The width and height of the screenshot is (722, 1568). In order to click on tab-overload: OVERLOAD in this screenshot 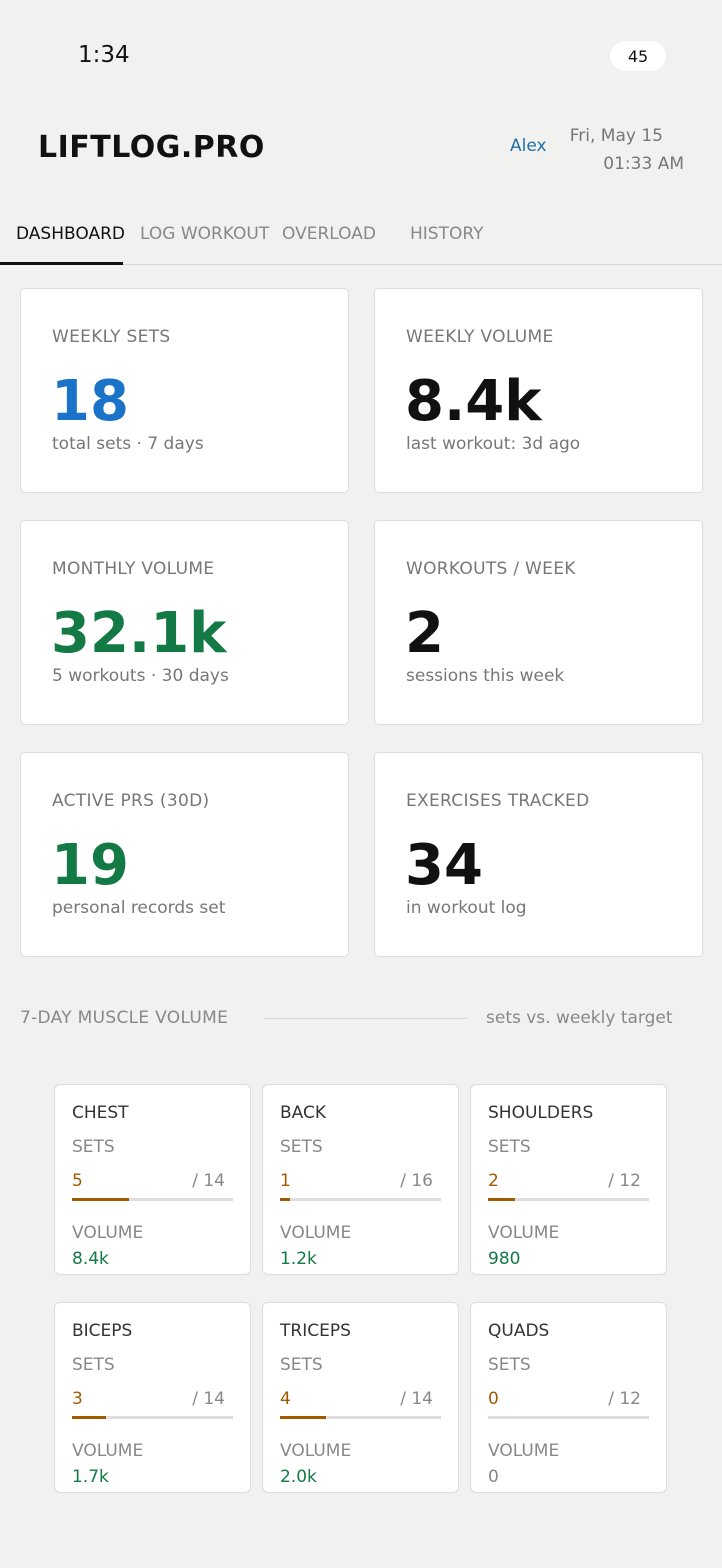, I will do `click(329, 234)`.